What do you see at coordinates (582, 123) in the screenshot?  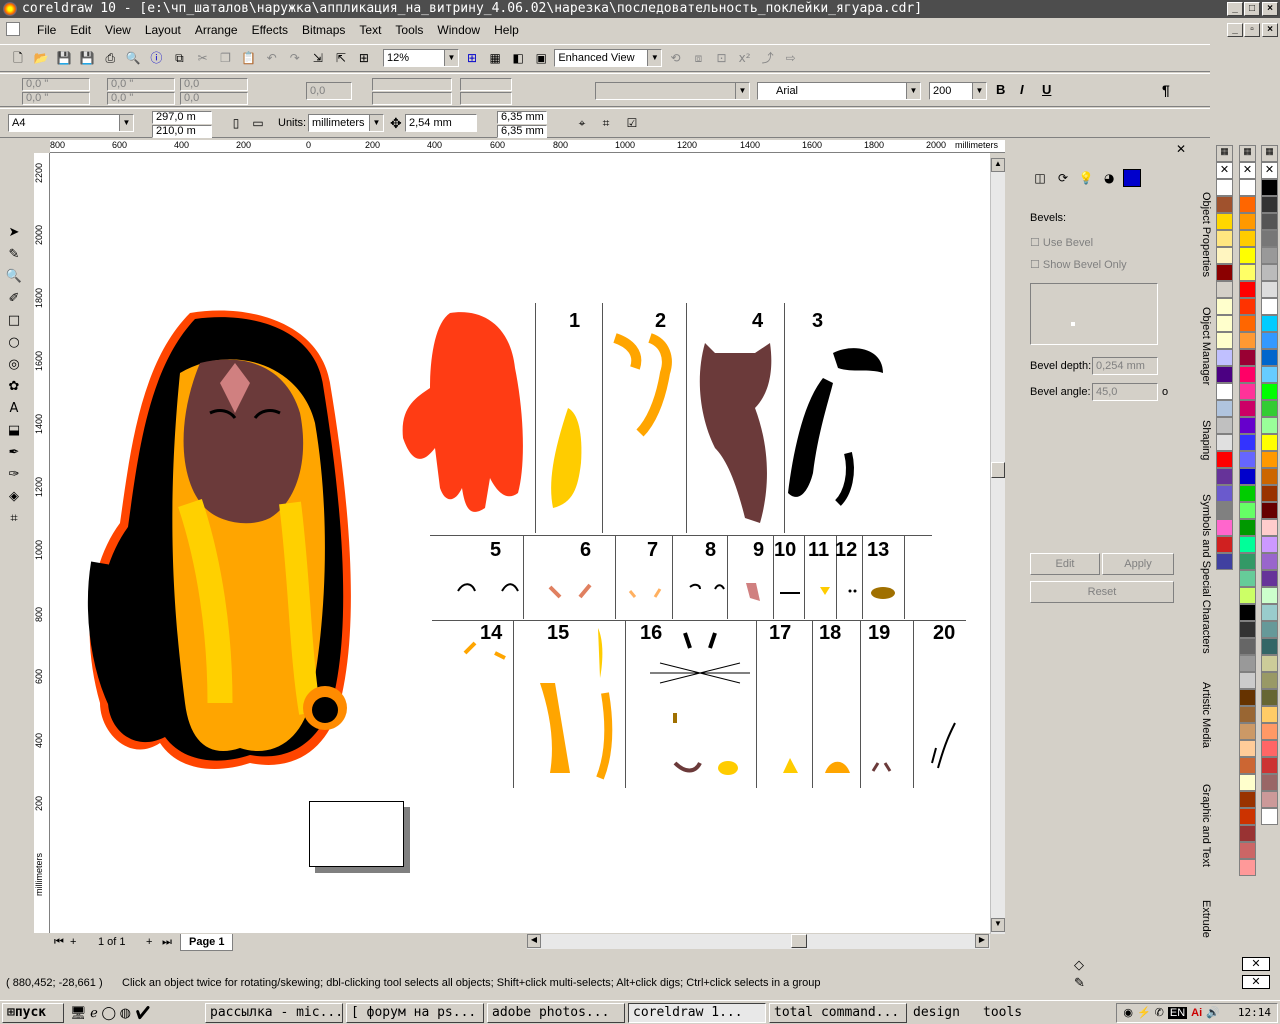 I see `treat-as-filled-icon: ⌖` at bounding box center [582, 123].